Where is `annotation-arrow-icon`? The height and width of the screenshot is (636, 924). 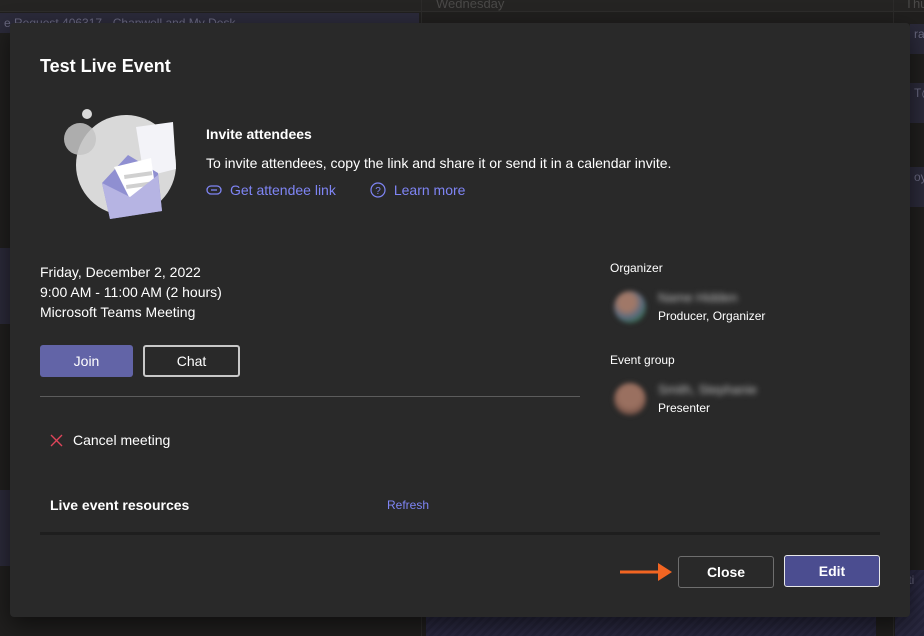
annotation-arrow-icon is located at coordinates (646, 572).